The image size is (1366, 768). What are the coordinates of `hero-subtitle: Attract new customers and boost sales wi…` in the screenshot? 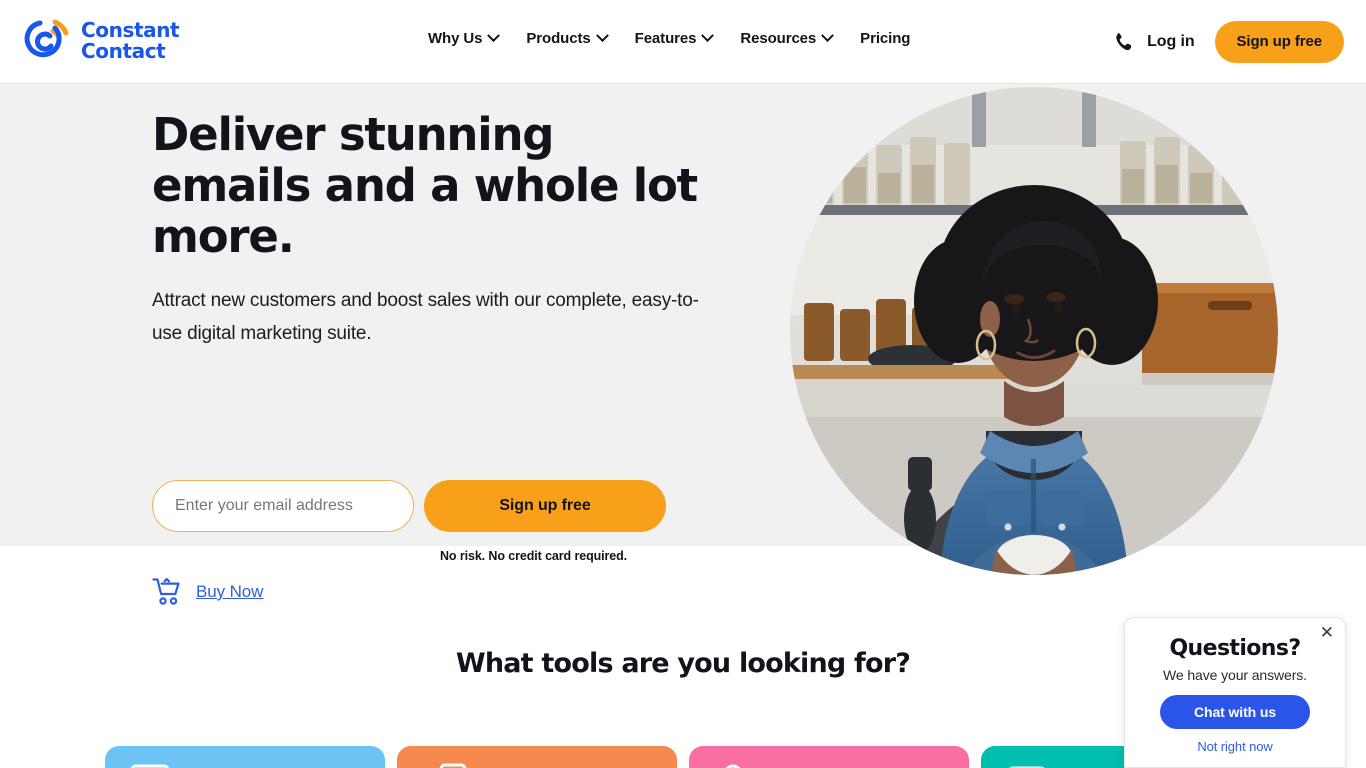 It's located at (425, 317).